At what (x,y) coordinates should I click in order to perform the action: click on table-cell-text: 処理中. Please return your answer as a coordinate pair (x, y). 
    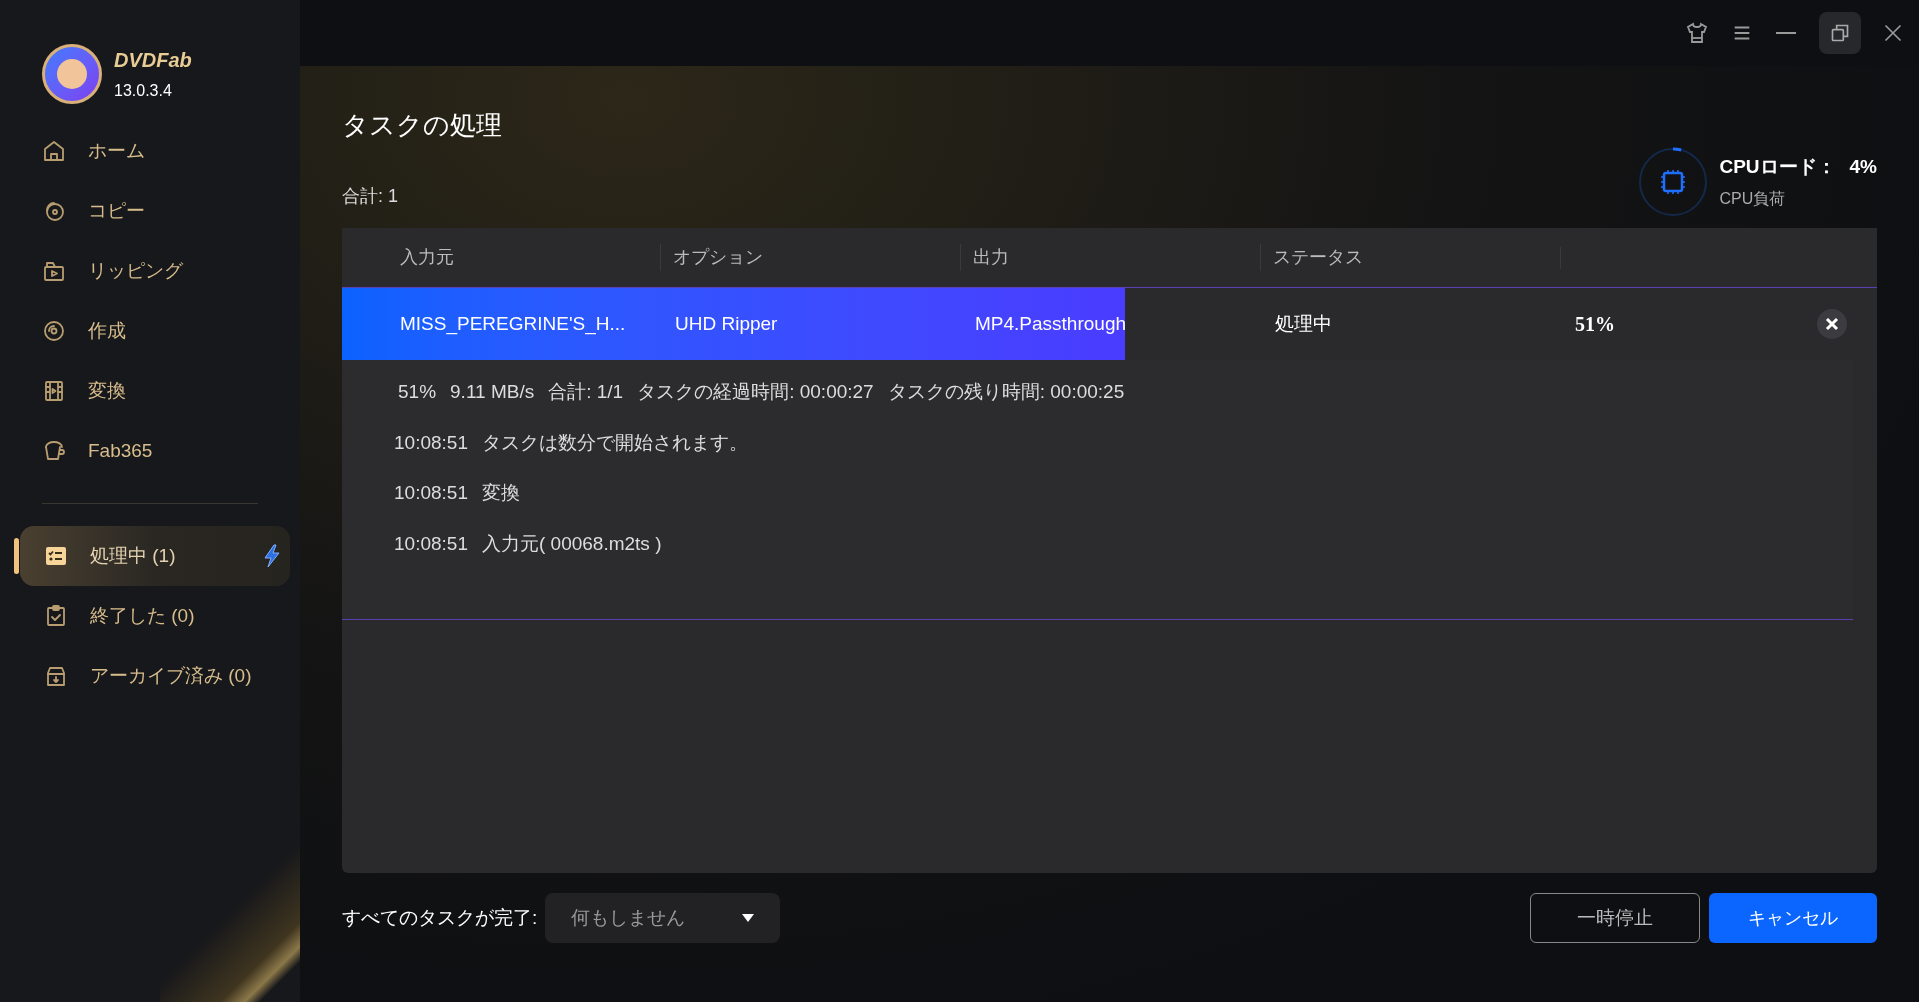
    Looking at the image, I should click on (1303, 323).